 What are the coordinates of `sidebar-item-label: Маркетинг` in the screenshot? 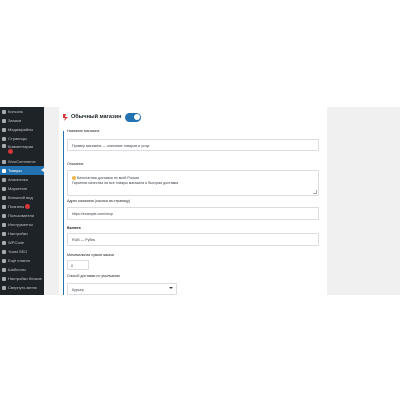 It's located at (18, 188).